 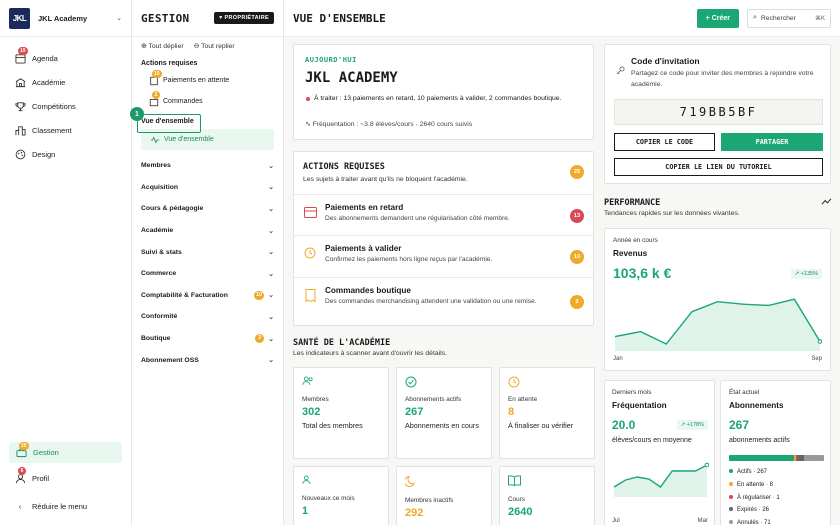 I want to click on sub-orders: 2 Commandes, so click(x=207, y=101).